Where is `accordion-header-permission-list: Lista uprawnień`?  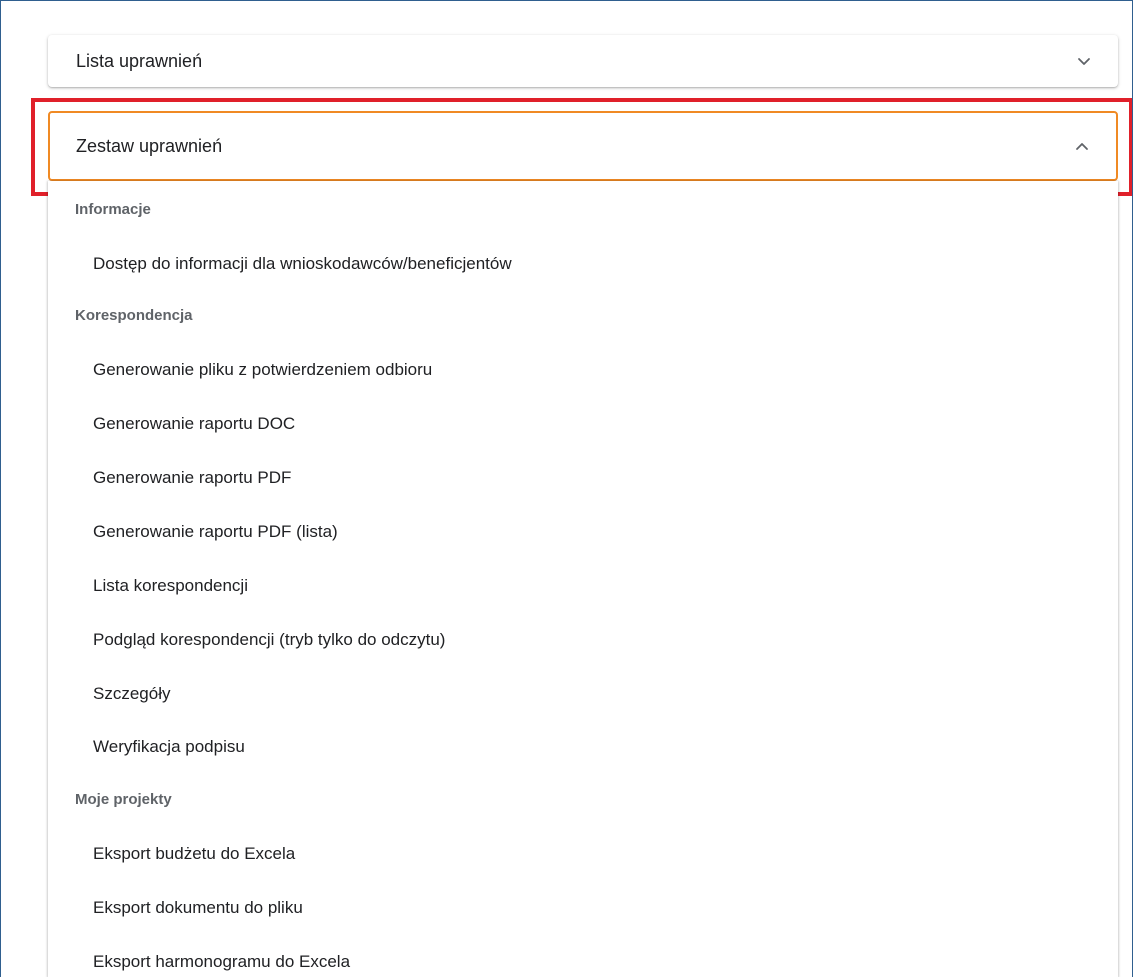
accordion-header-permission-list: Lista uprawnień is located at coordinates (583, 61).